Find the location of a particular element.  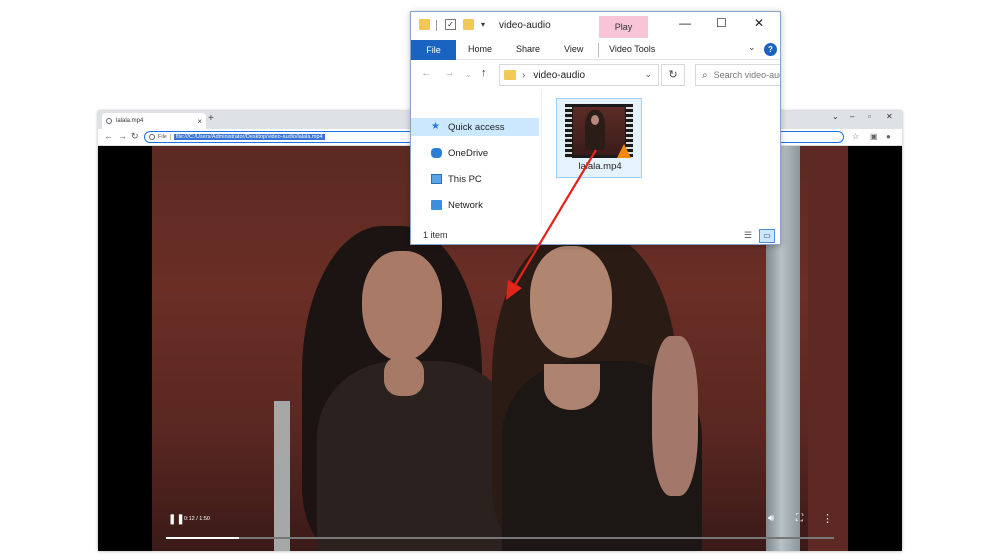

new-tab-button: + is located at coordinates (211, 118).